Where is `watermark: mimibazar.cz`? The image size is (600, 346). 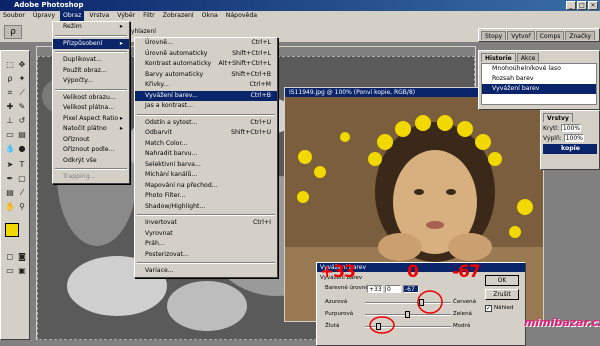 watermark: mimibazar.cz is located at coordinates (562, 322).